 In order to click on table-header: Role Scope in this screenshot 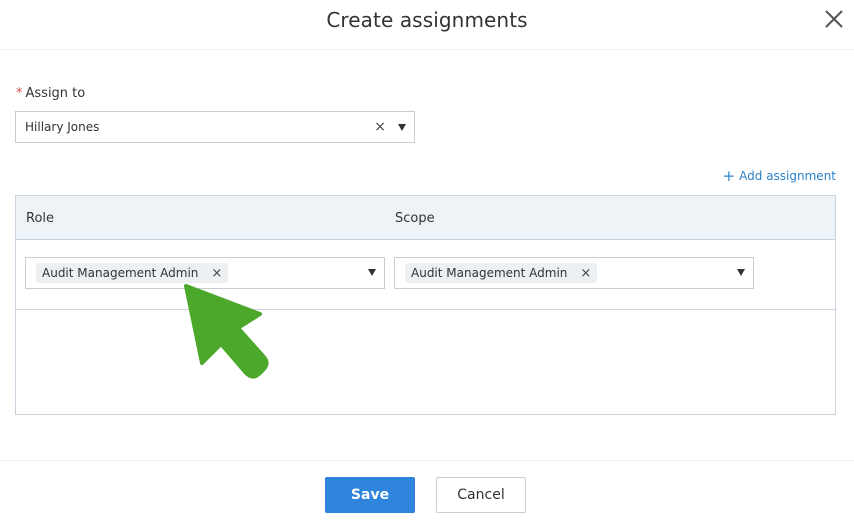, I will do `click(425, 218)`.